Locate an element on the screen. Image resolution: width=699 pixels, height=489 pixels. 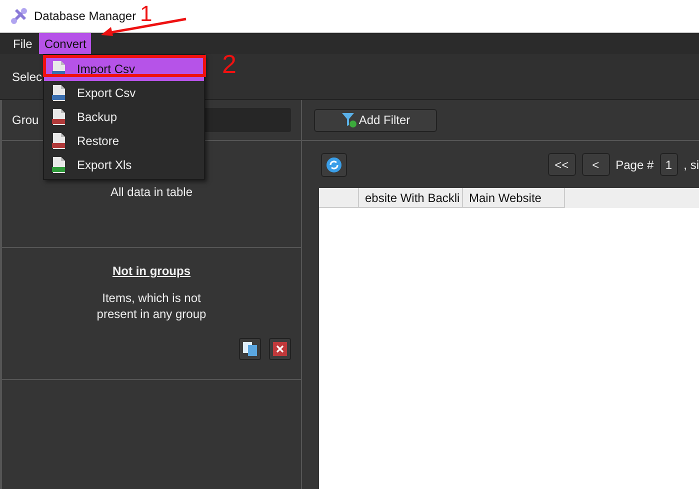
group-label: Grou is located at coordinates (25, 120).